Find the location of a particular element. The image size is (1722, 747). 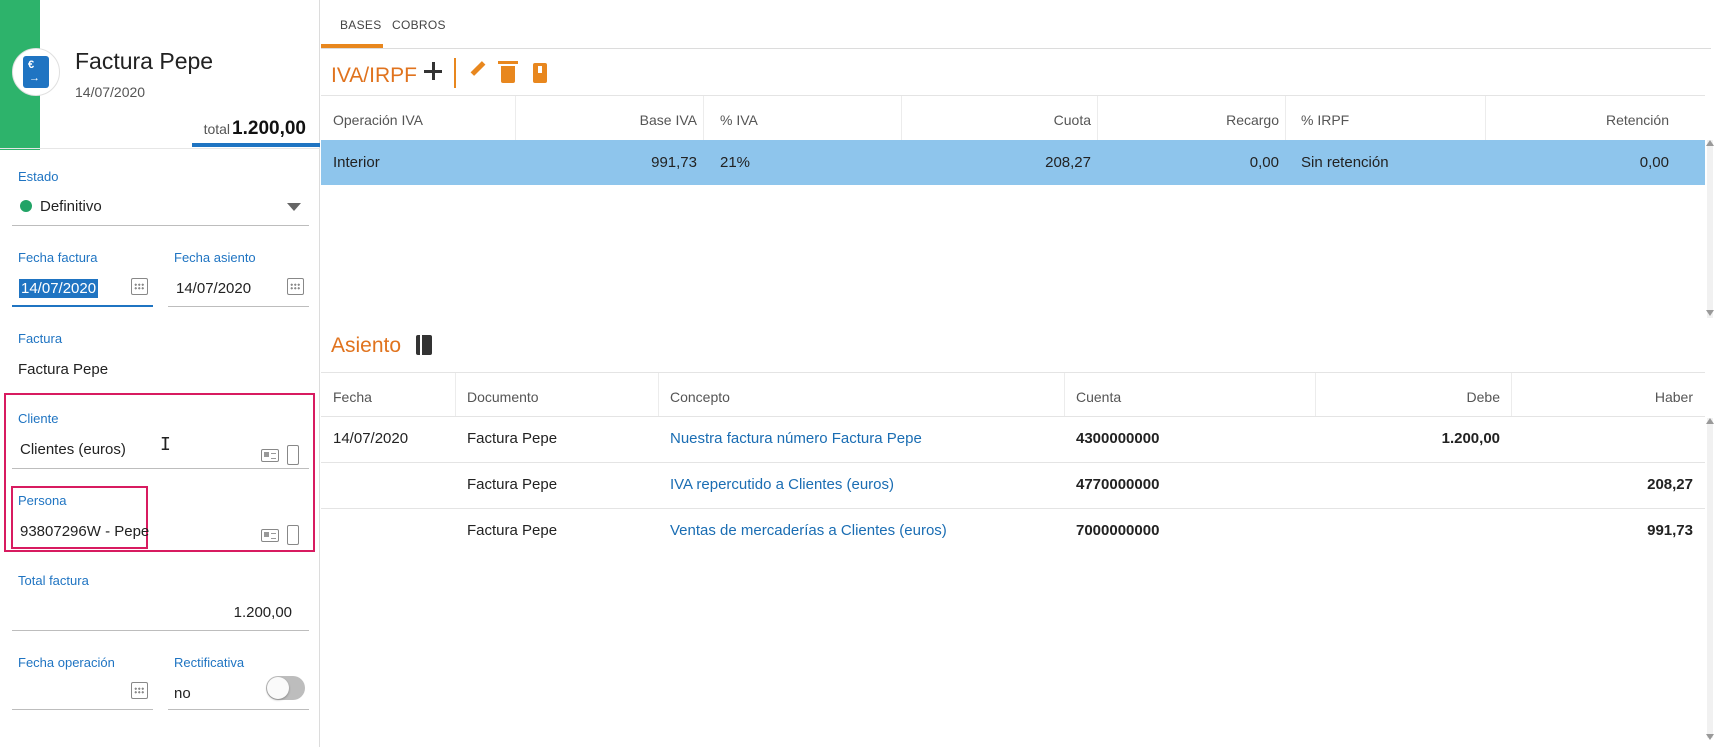

asiento-col-debe: Debe is located at coordinates (1483, 397).